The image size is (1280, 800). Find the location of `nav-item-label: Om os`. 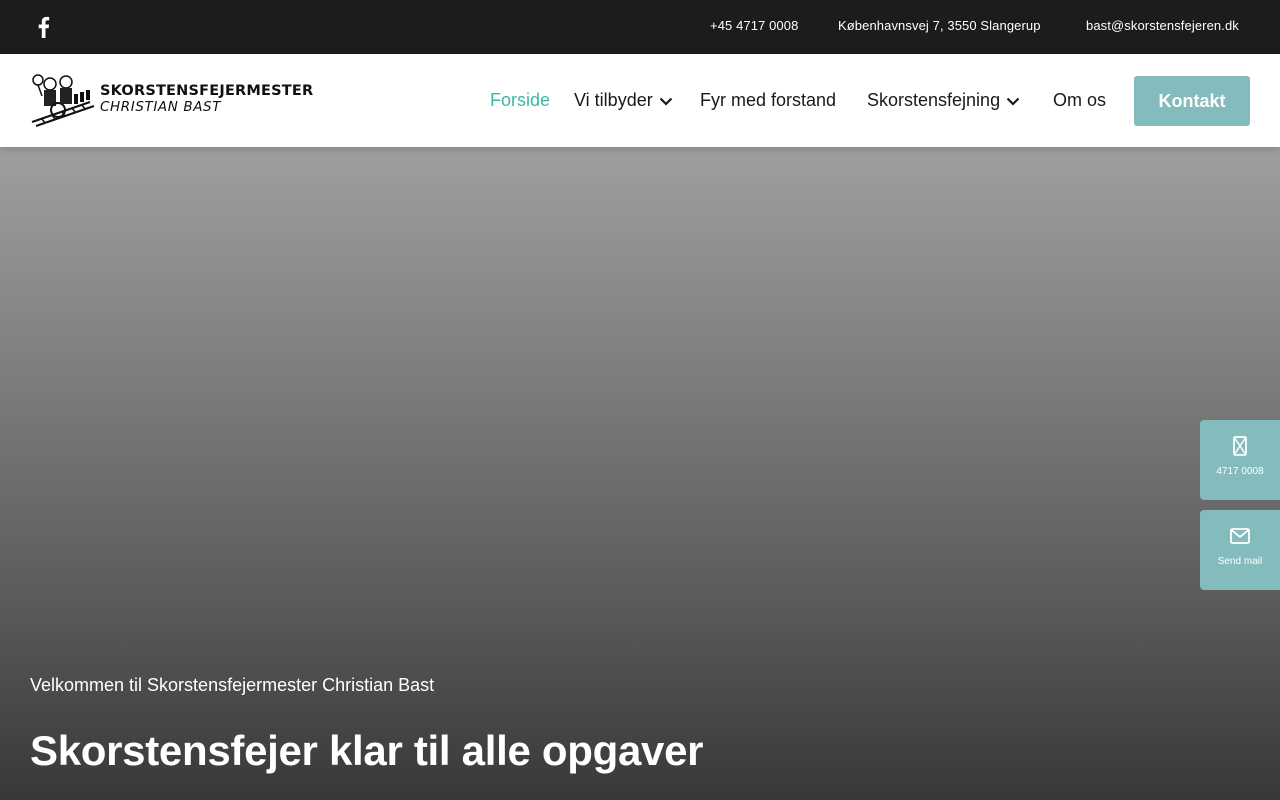

nav-item-label: Om os is located at coordinates (1080, 100).